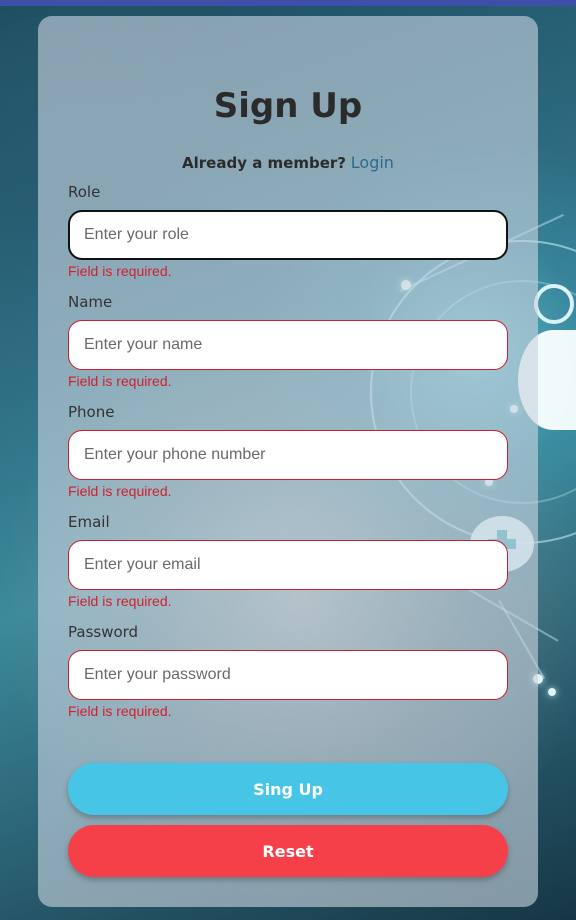 The width and height of the screenshot is (576, 920). I want to click on email-error-message: Field is required., so click(120, 601).